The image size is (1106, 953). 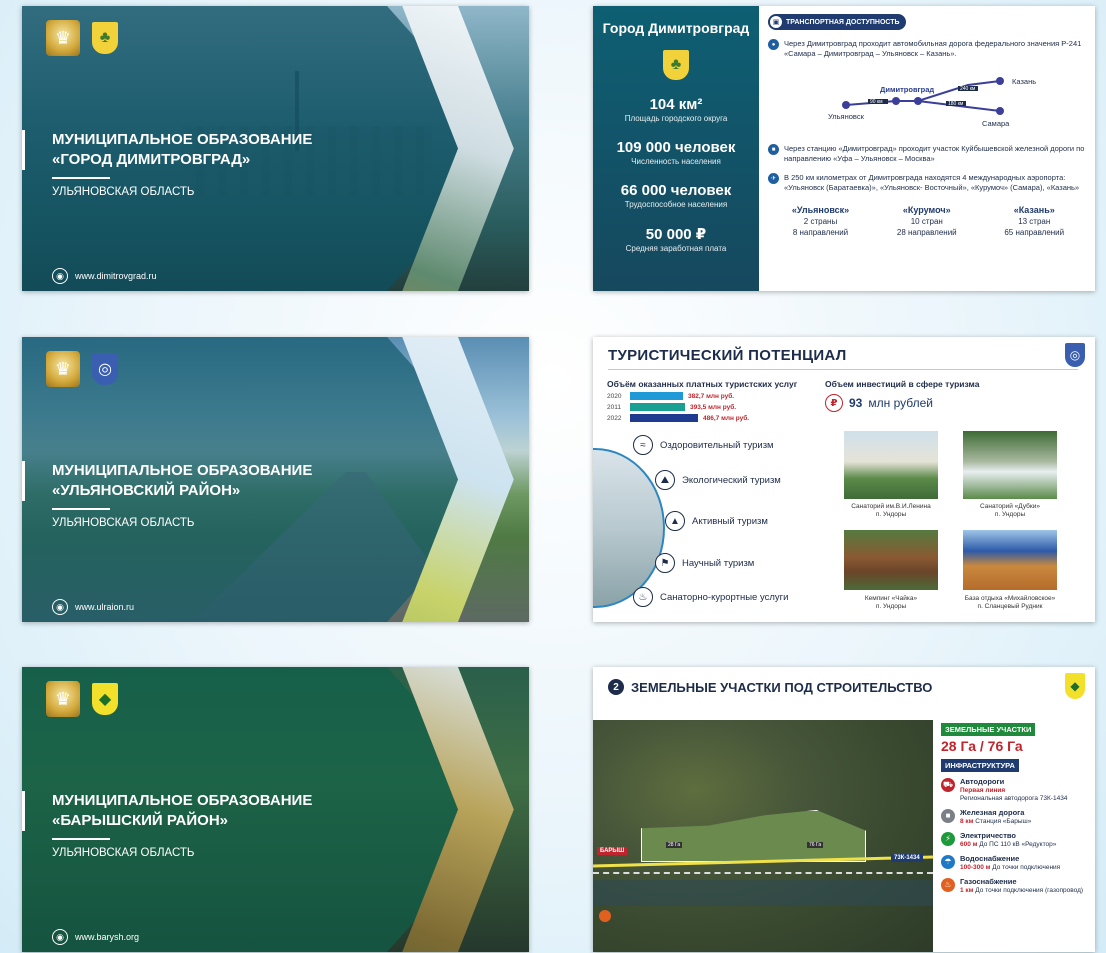 I want to click on infra-header: ИНФРАСТРУКТУРА, so click(x=980, y=765).